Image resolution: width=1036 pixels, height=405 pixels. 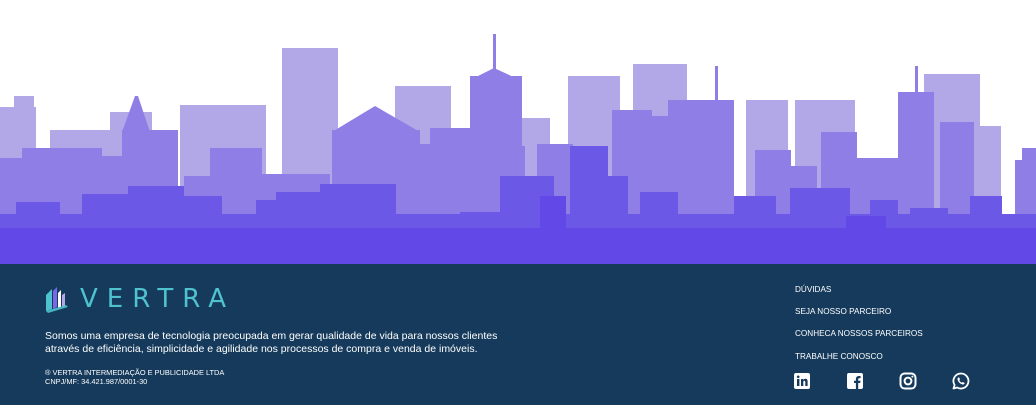 I want to click on building-bars-icon, so click(x=57, y=300).